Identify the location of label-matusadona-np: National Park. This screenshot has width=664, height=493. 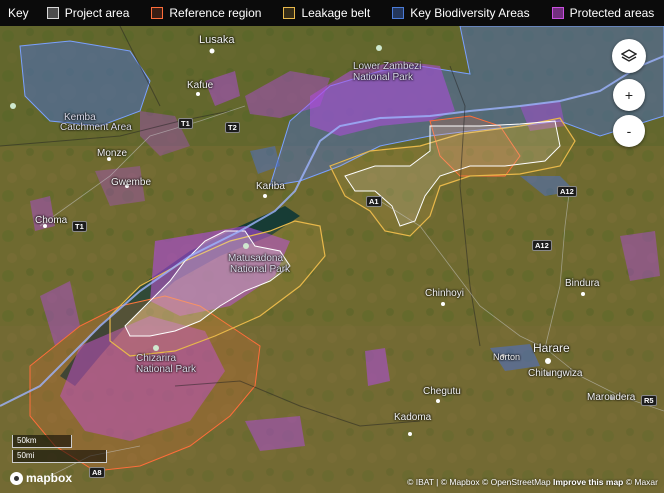
(260, 269).